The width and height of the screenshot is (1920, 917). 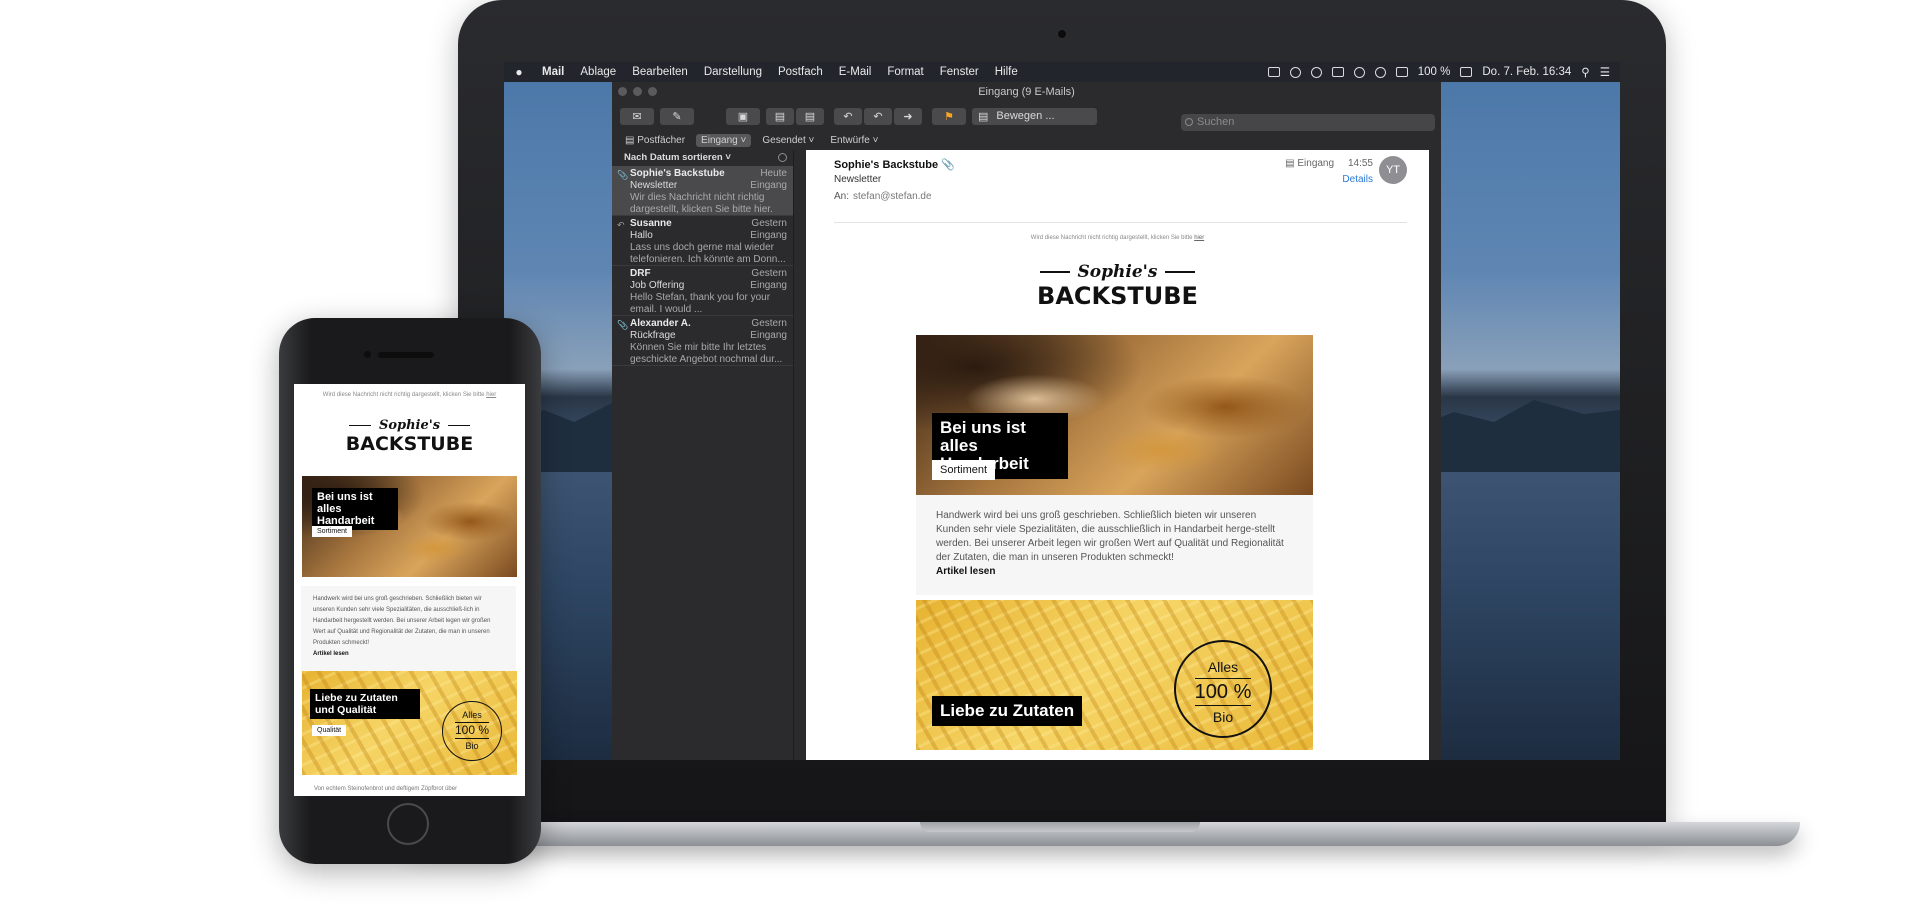 I want to click on message-subject: Rückfrage, so click(x=653, y=335).